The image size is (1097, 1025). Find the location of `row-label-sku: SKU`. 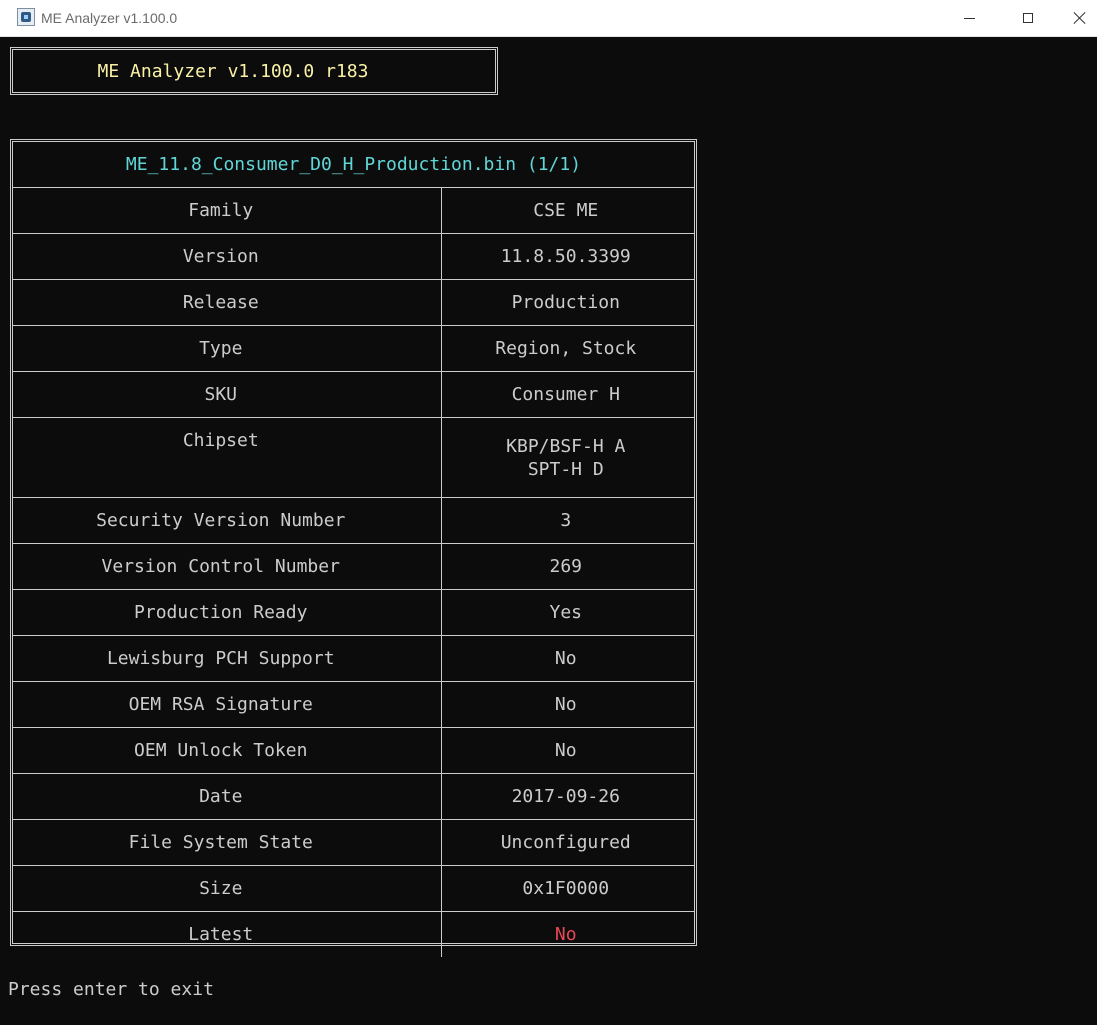

row-label-sku: SKU is located at coordinates (227, 394).